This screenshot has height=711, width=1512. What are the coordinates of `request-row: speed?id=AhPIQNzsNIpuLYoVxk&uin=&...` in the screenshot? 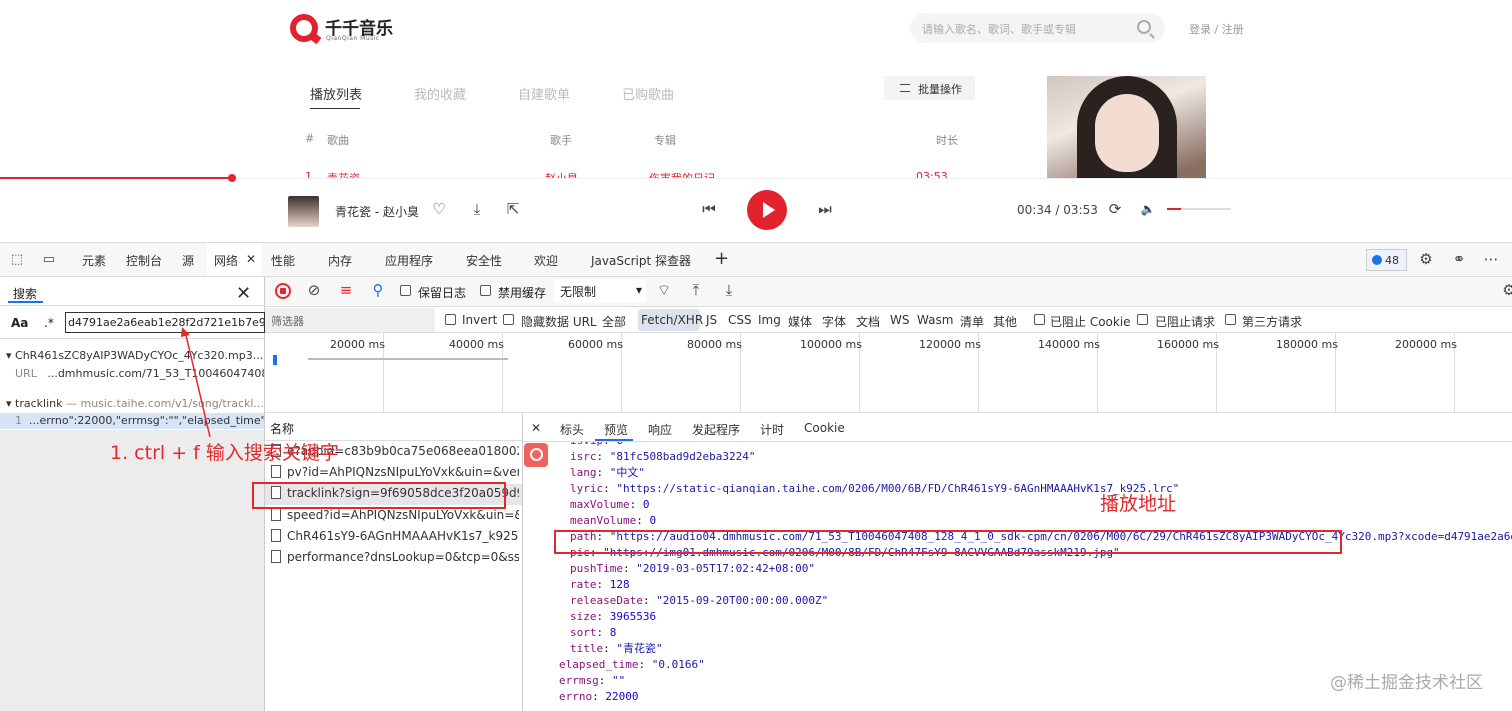 It's located at (395, 517).